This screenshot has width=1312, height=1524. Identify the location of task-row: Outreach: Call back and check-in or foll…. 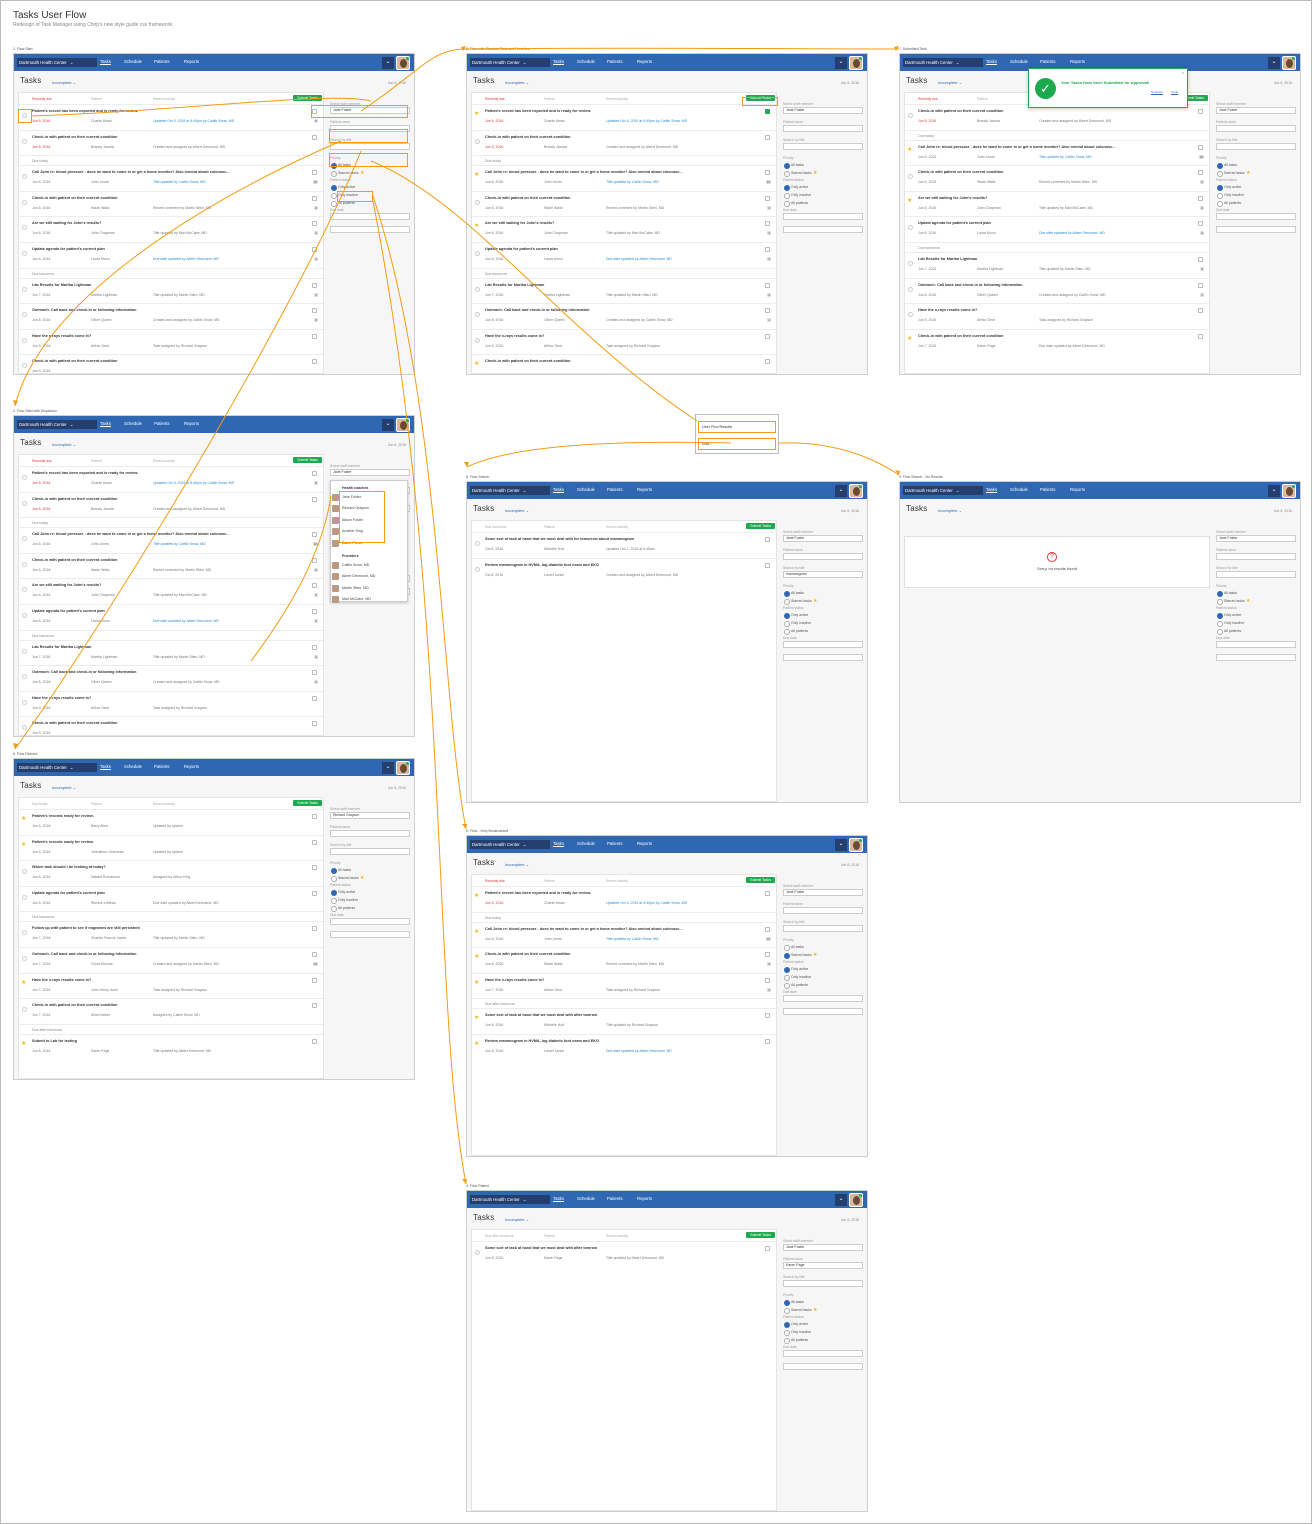
(171, 959).